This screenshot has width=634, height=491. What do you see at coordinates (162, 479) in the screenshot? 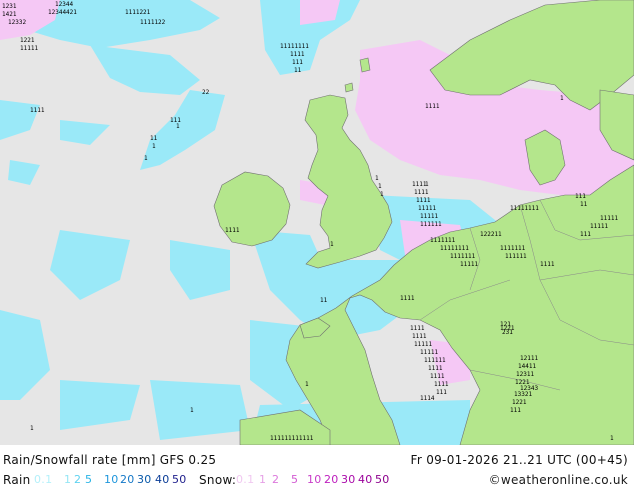
I see `rain-level: 40` at bounding box center [162, 479].